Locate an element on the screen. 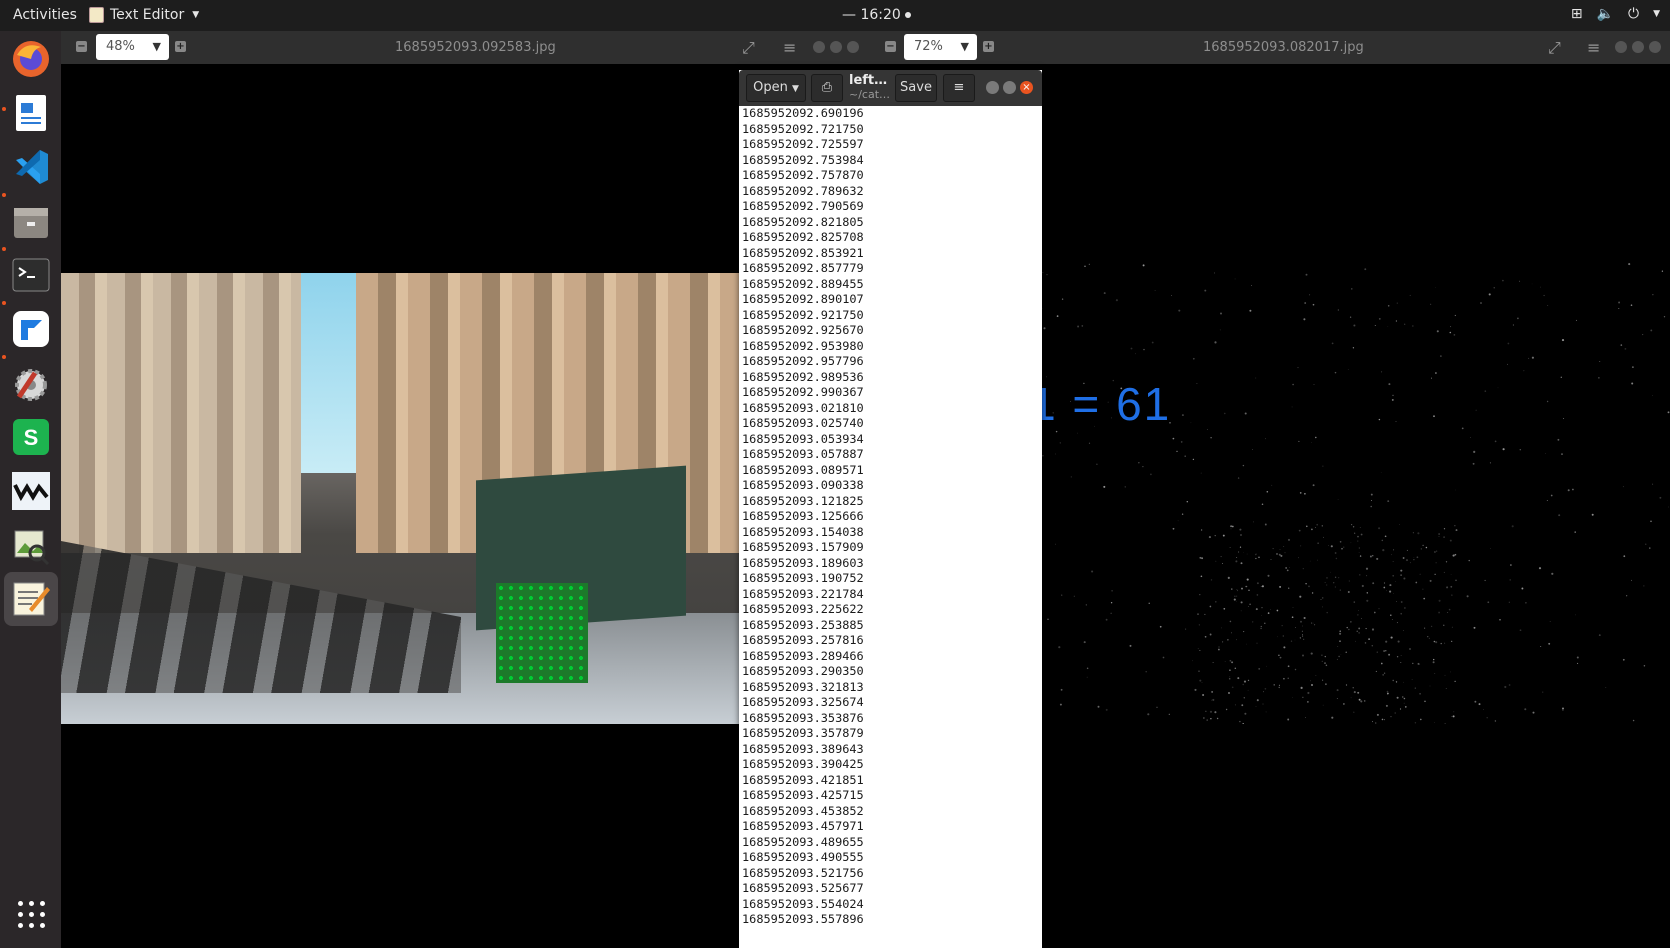 The width and height of the screenshot is (1670, 948). system-tools-icon is located at coordinates (31, 383).